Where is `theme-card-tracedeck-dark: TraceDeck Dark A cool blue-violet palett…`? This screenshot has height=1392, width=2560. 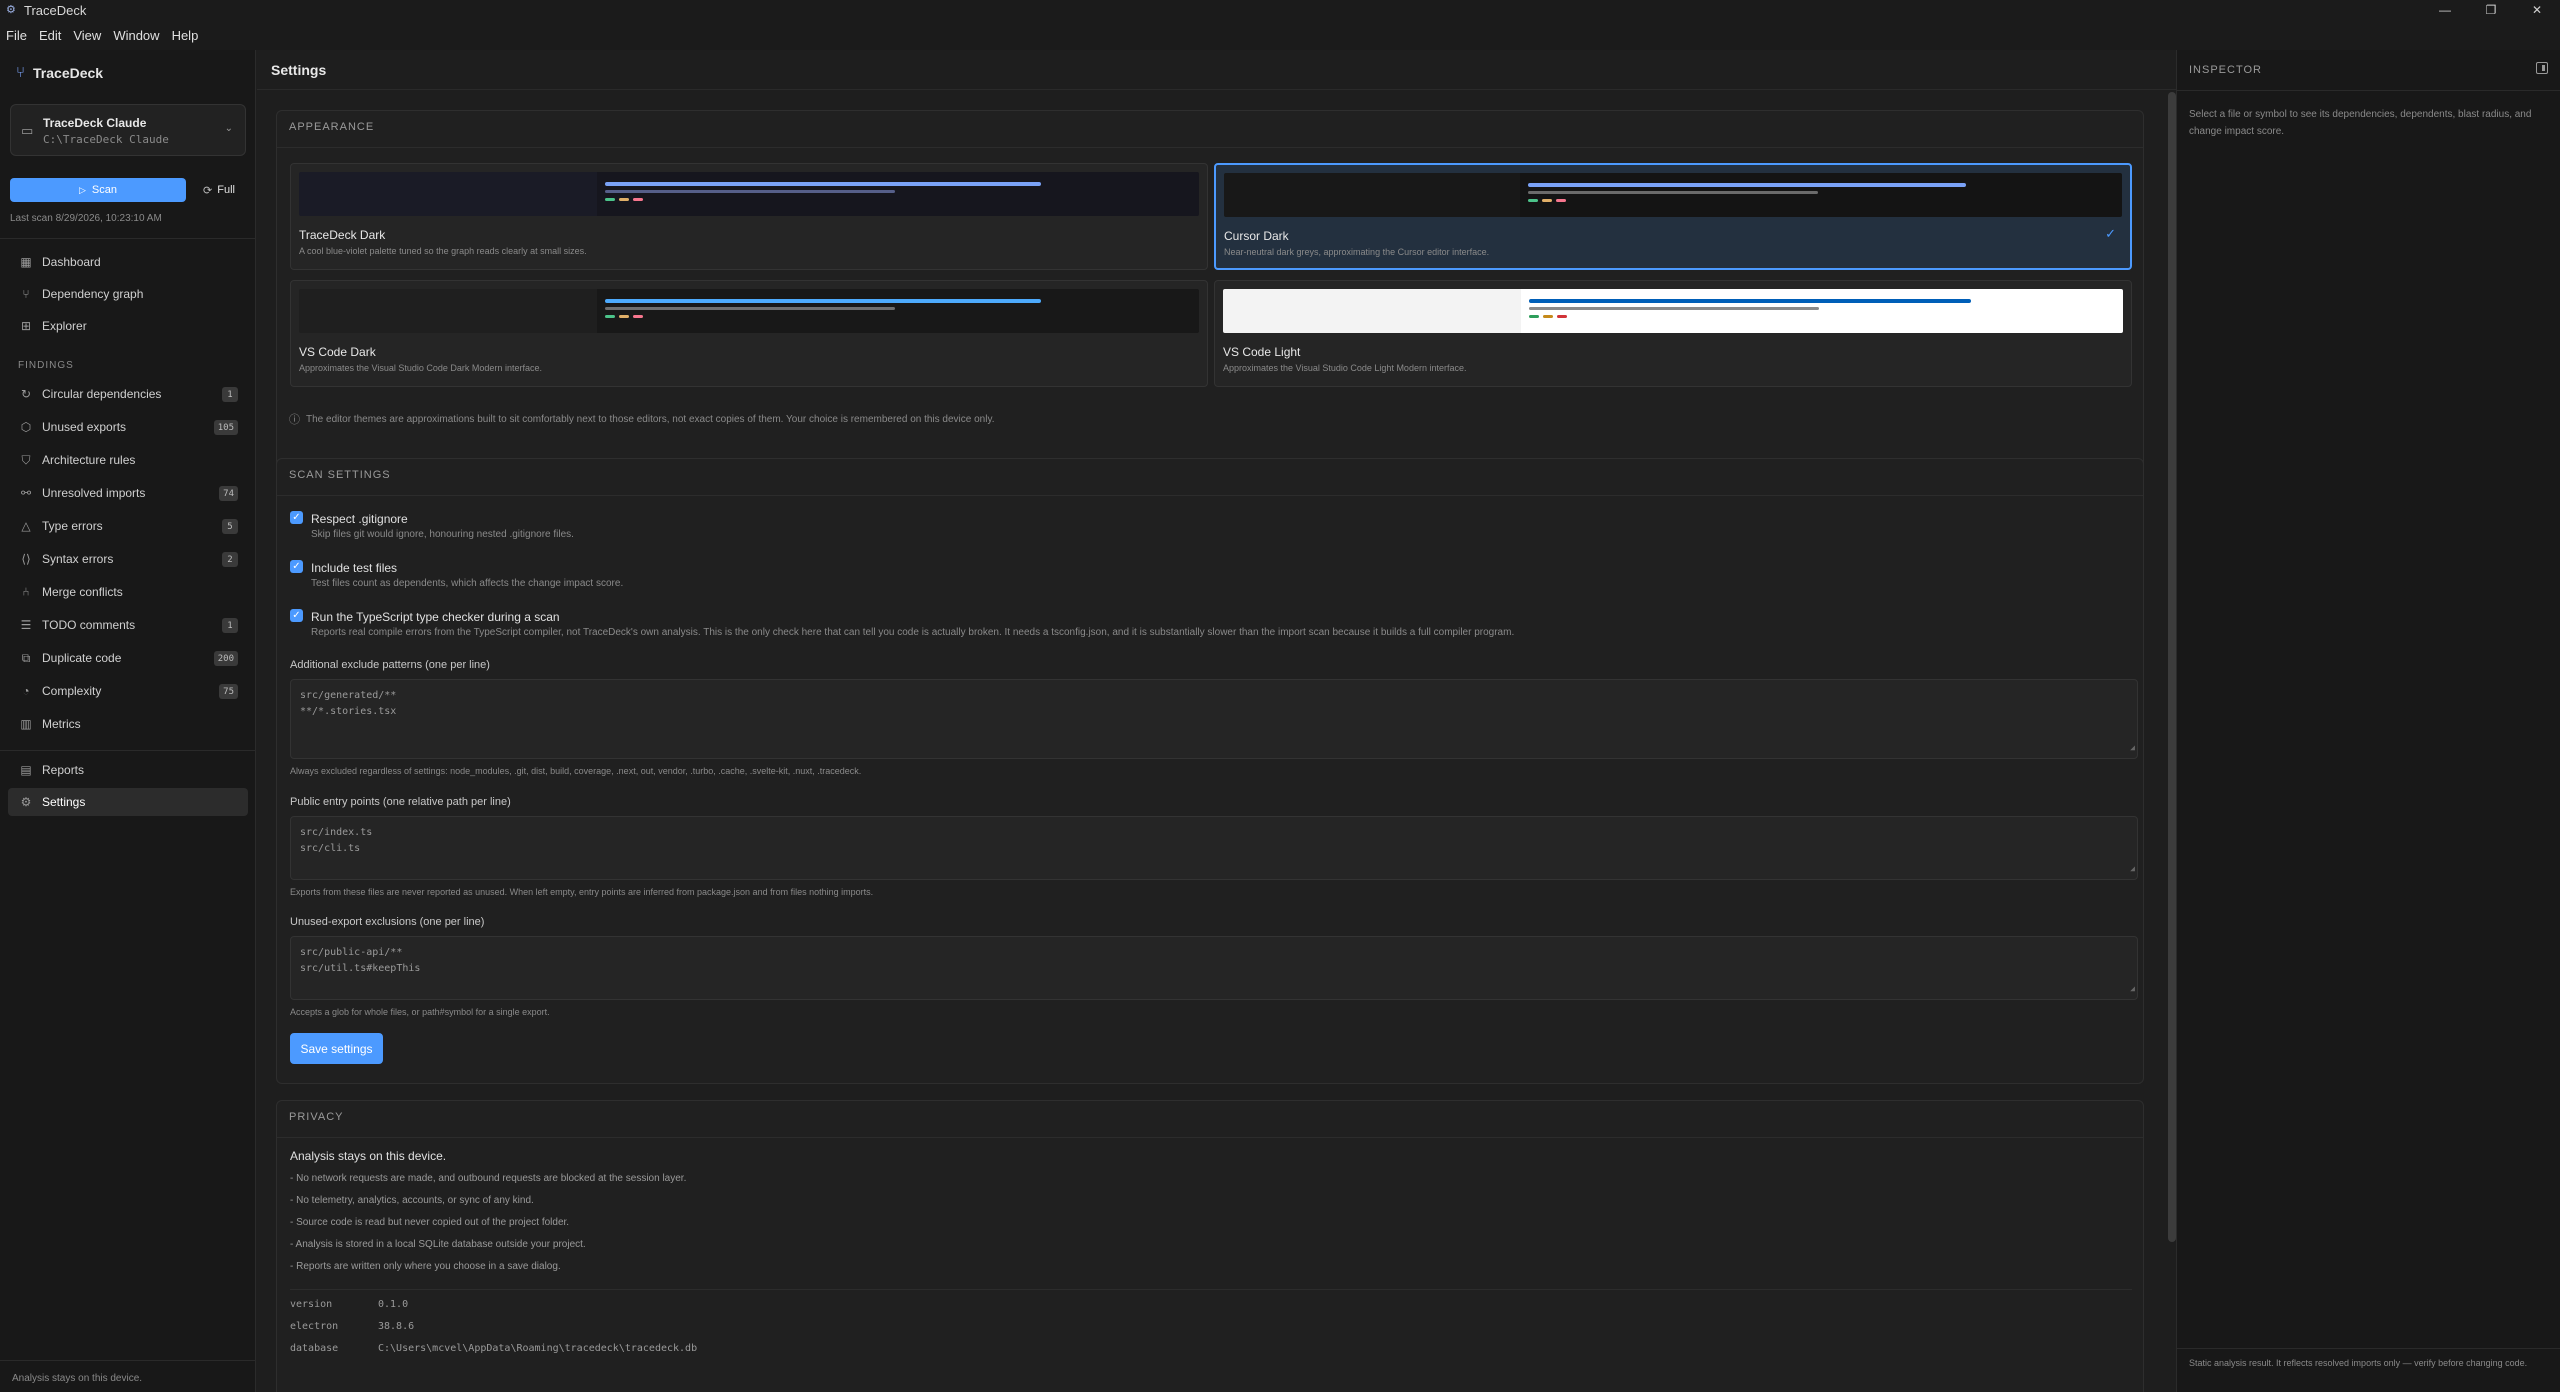 theme-card-tracedeck-dark: TraceDeck Dark A cool blue-violet palett… is located at coordinates (749, 216).